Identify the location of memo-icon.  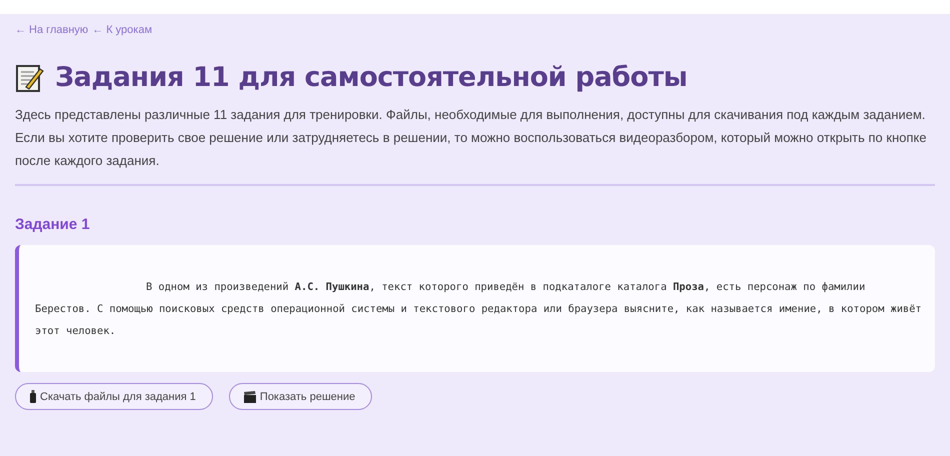
(30, 77).